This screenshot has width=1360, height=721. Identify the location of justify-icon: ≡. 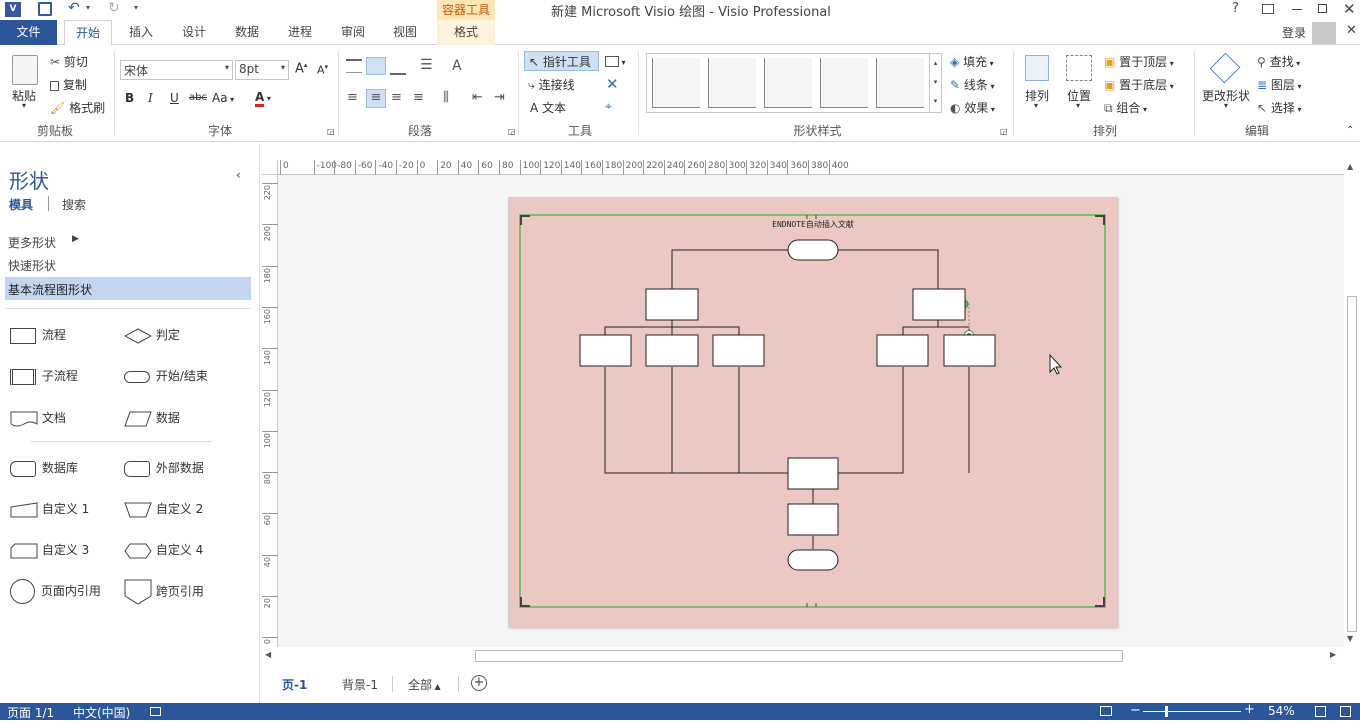
(418, 97).